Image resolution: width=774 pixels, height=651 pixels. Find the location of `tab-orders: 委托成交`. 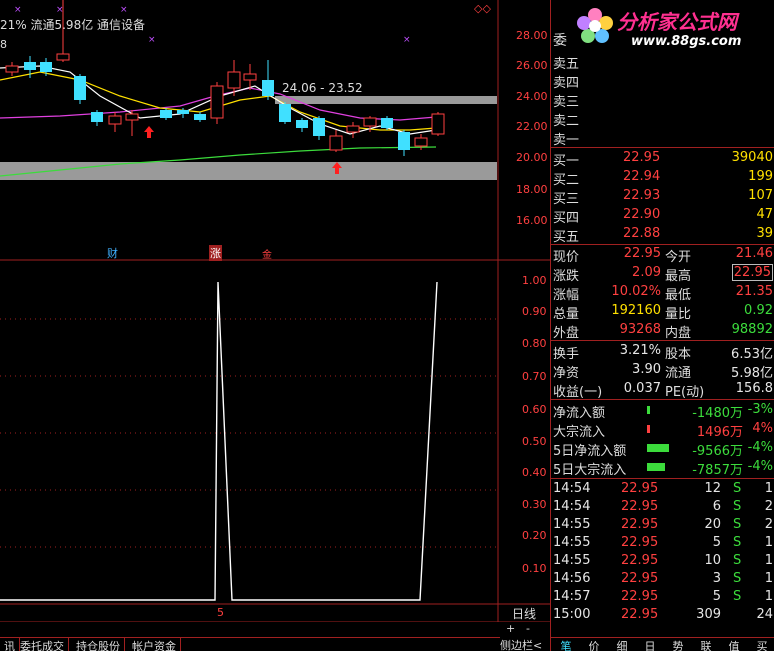

tab-orders: 委托成交 is located at coordinates (42, 644).